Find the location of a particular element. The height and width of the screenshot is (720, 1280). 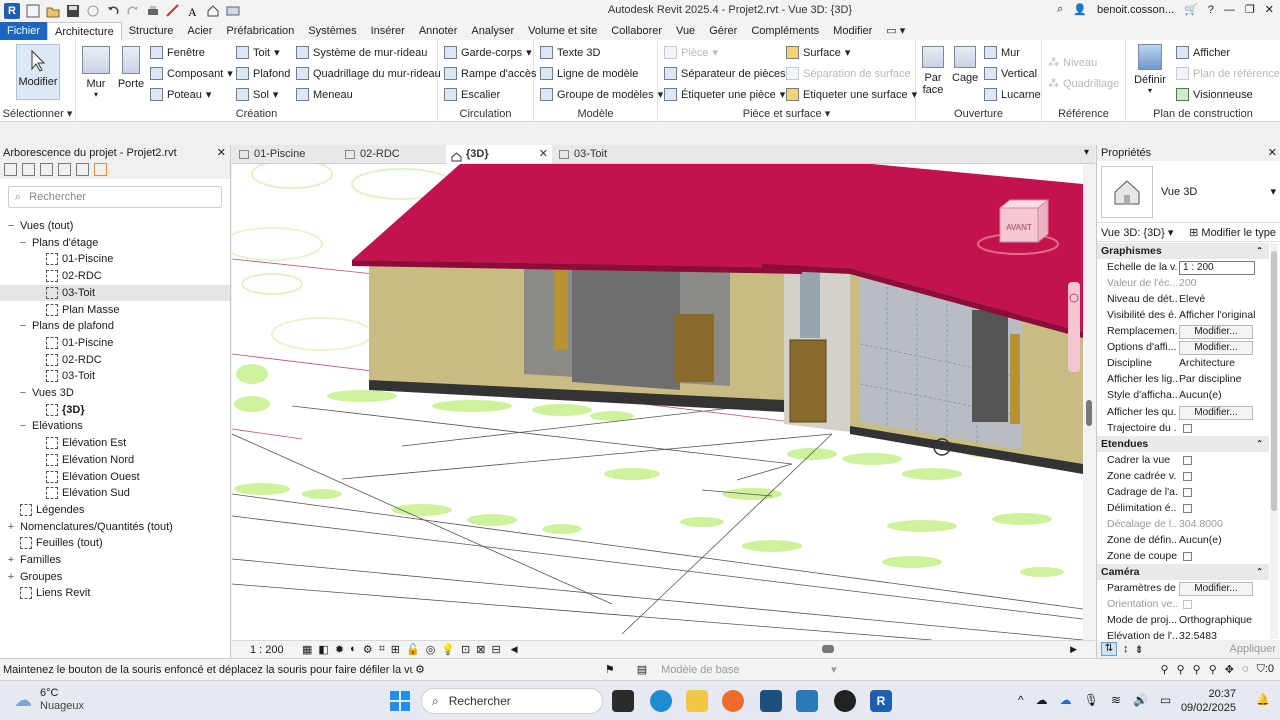

notifications-icon: 🔔 is located at coordinates (1263, 699).